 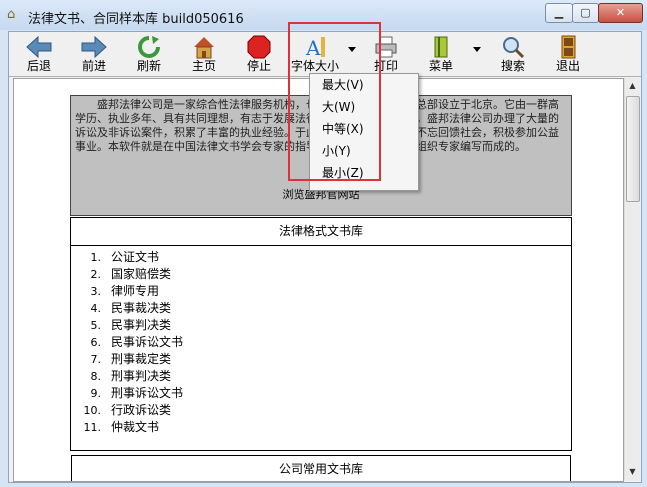 What do you see at coordinates (141, 325) in the screenshot?
I see `list-item-label: 民事判决类` at bounding box center [141, 325].